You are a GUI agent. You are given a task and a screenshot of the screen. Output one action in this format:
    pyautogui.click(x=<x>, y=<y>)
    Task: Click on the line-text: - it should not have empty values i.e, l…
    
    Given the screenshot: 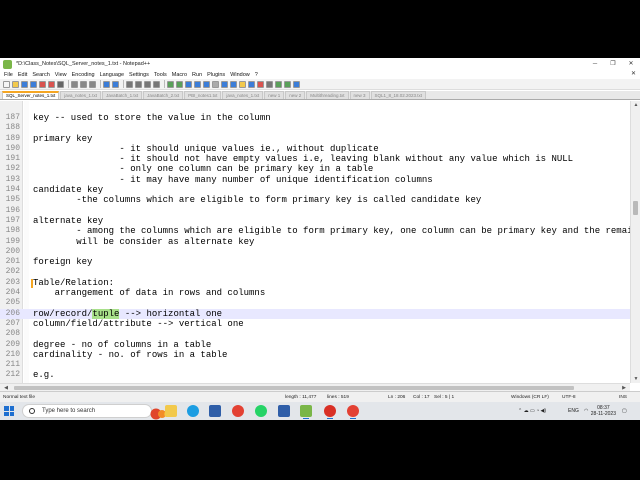 What is the action you would take?
    pyautogui.click(x=303, y=159)
    